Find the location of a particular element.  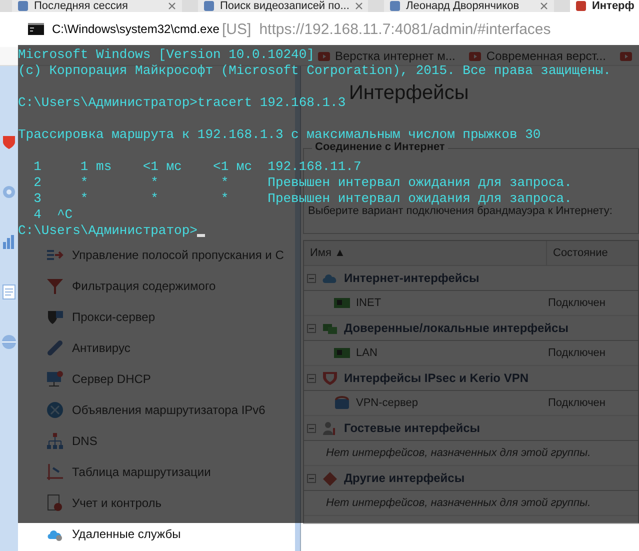

app-icon is located at coordinates (581, 6).